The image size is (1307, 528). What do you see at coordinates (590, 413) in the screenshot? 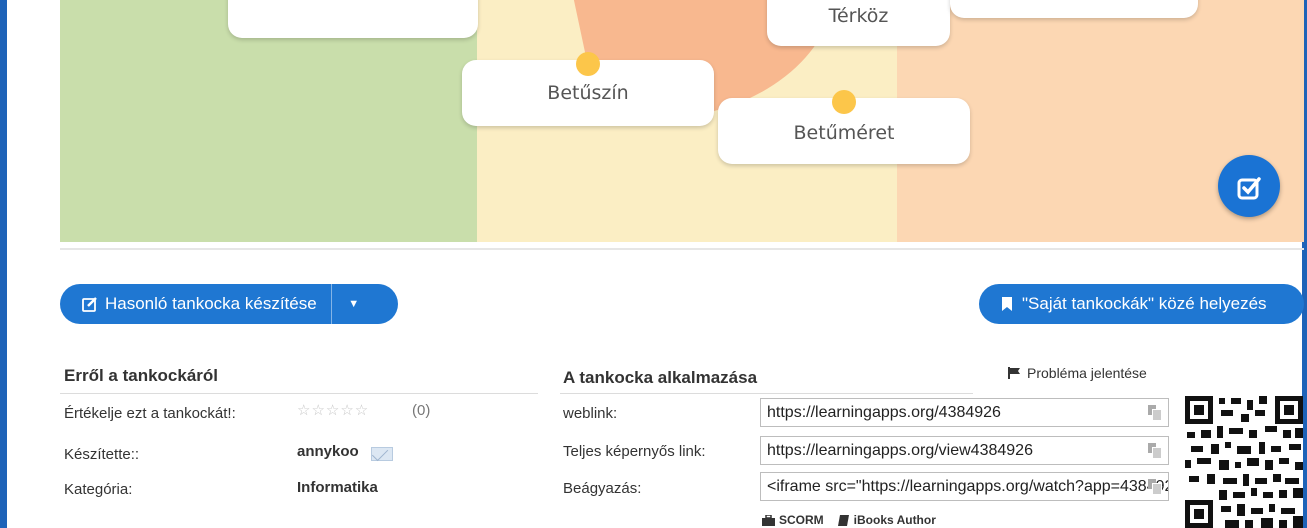
I see `weblink-label: weblink:` at bounding box center [590, 413].